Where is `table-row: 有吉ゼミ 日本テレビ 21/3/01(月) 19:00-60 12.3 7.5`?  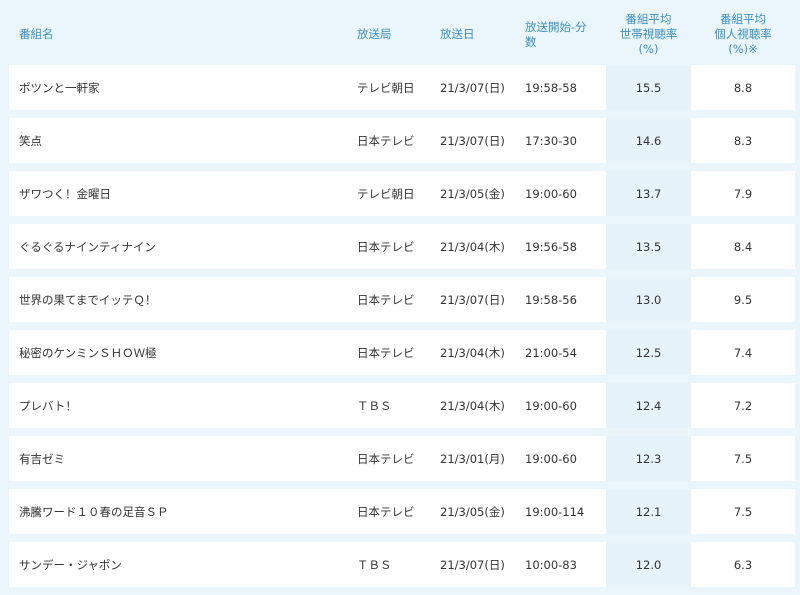 table-row: 有吉ゼミ 日本テレビ 21/3/01(月) 19:00-60 12.3 7.5 is located at coordinates (402, 458).